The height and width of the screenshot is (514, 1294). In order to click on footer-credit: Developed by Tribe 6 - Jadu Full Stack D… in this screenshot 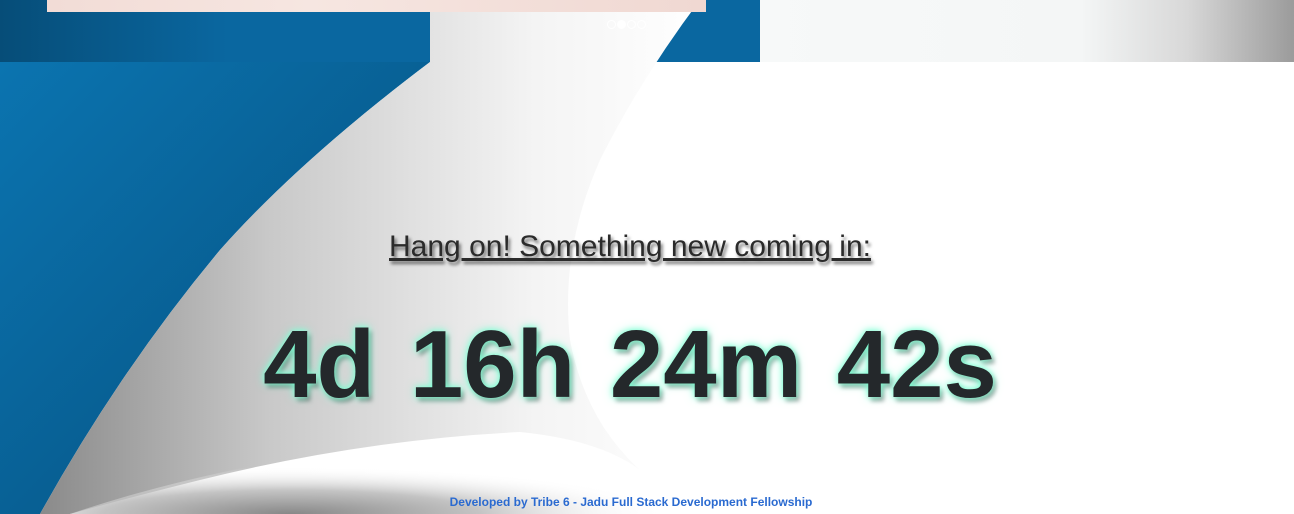, I will do `click(631, 502)`.